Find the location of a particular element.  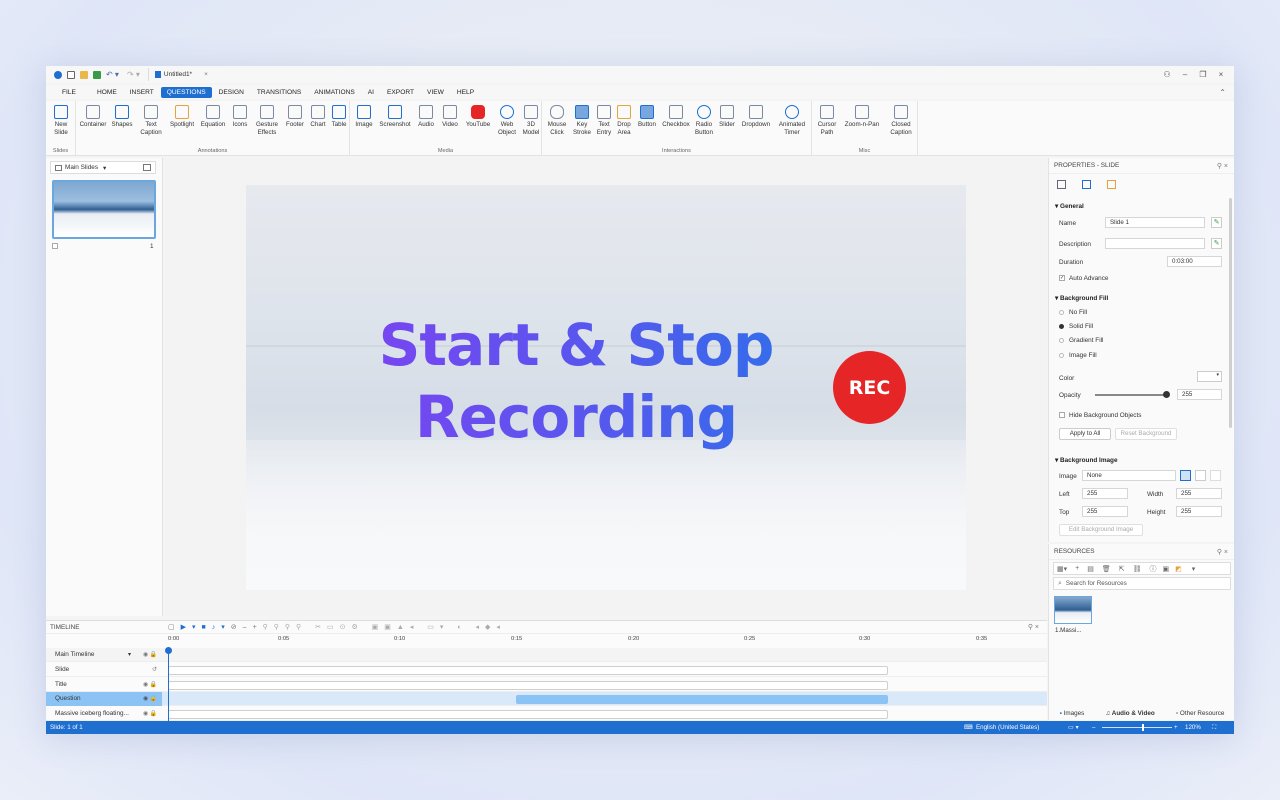

effects-props-tab-icon is located at coordinates (1111, 184).